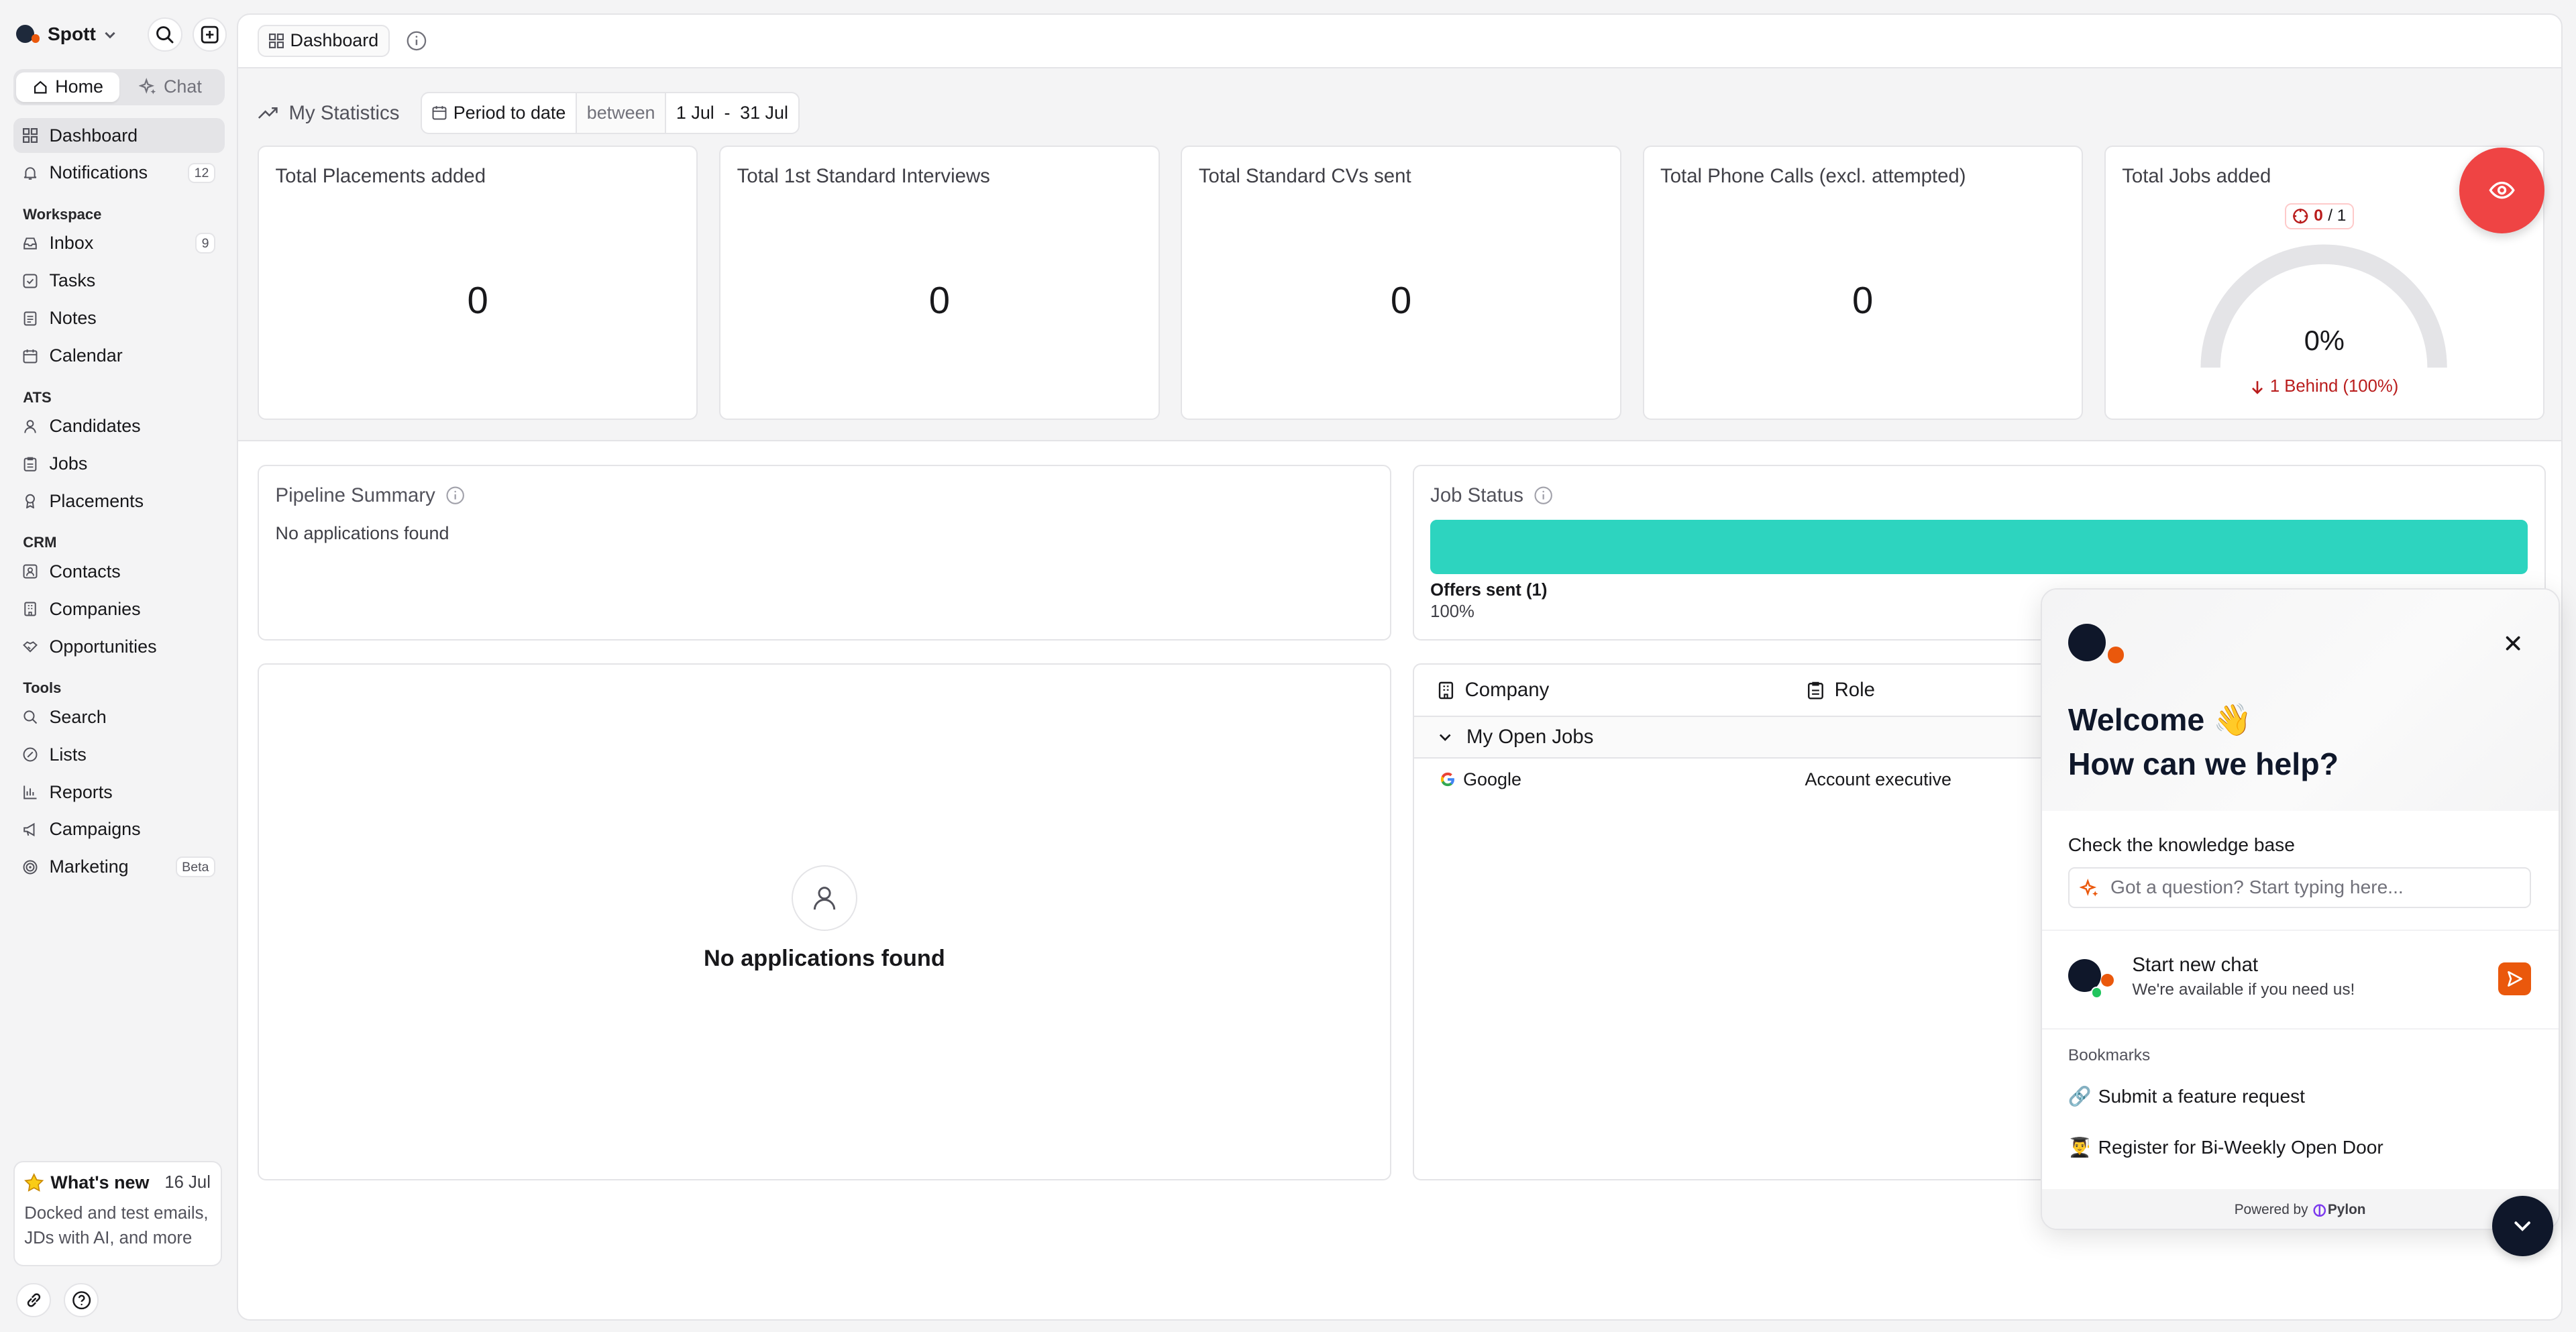  I want to click on record-view-button, so click(2502, 190).